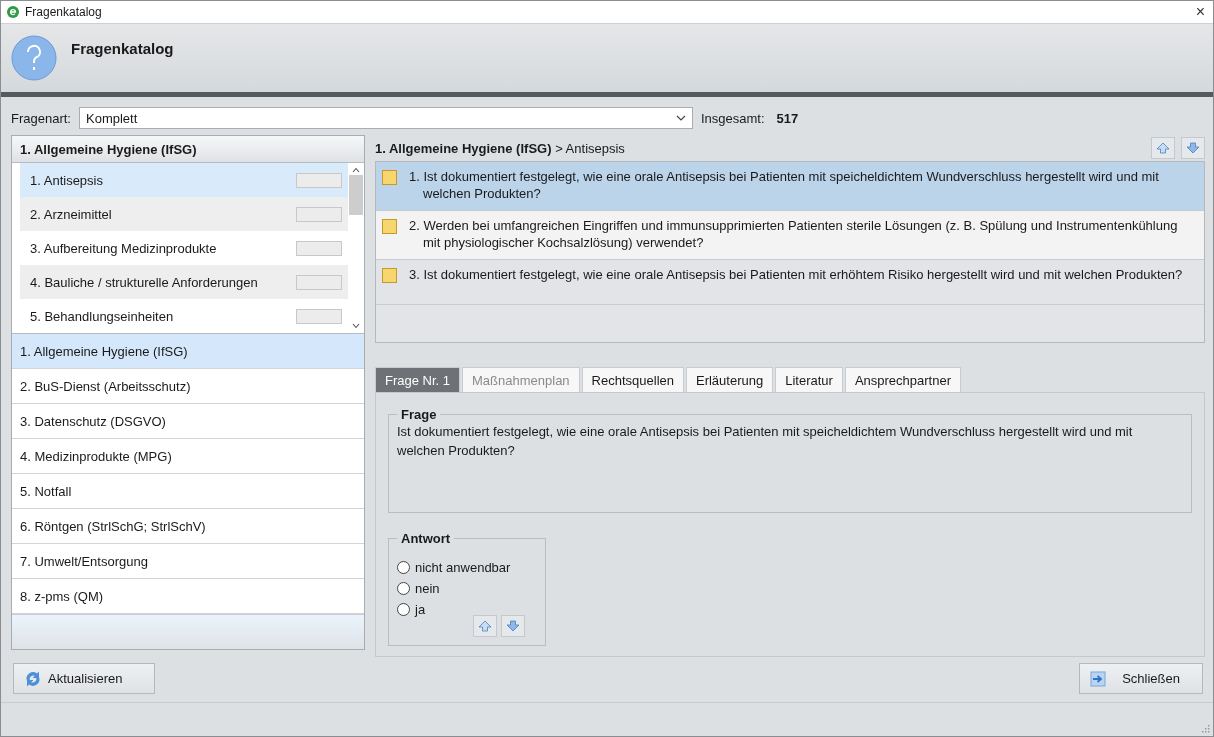 The height and width of the screenshot is (737, 1214). I want to click on group-title: Frage, so click(419, 414).